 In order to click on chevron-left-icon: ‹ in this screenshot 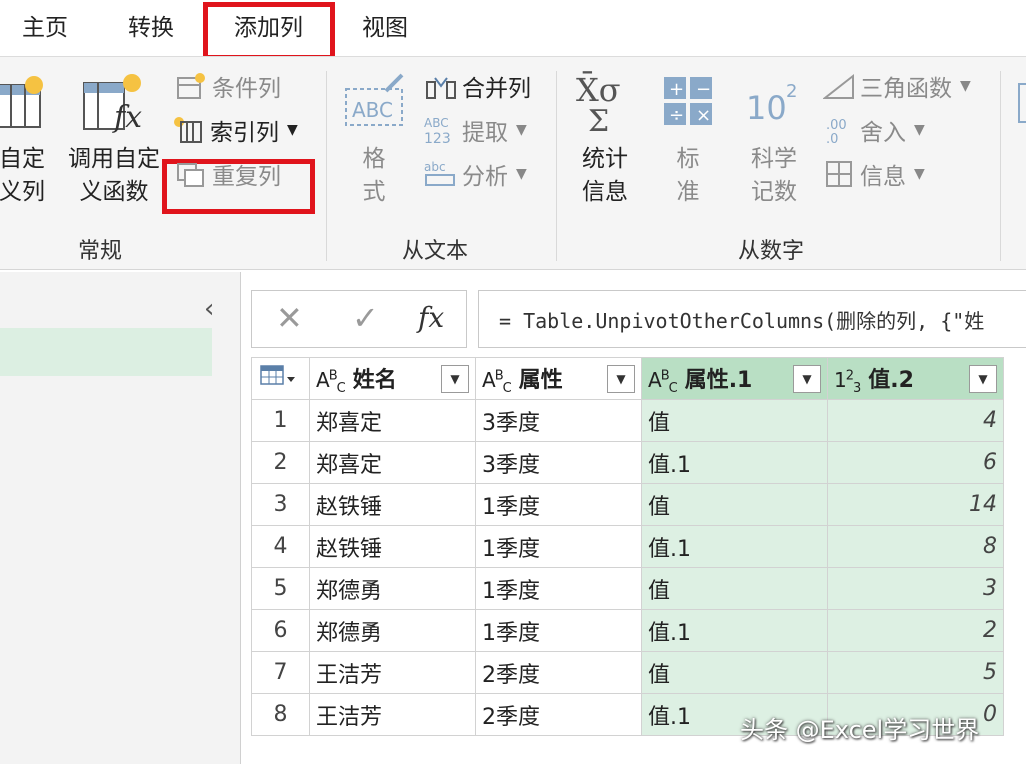, I will do `click(209, 309)`.